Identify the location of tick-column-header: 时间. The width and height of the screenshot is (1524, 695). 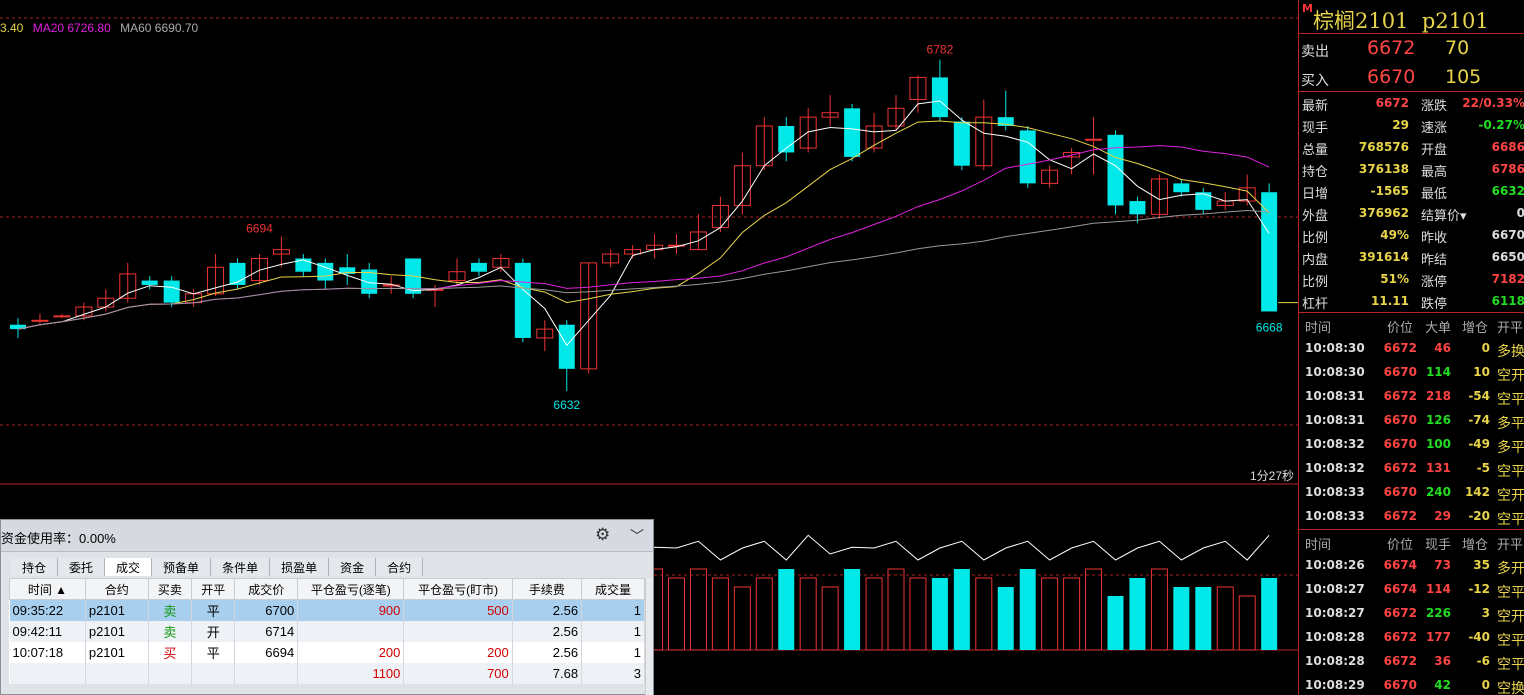
(1318, 328).